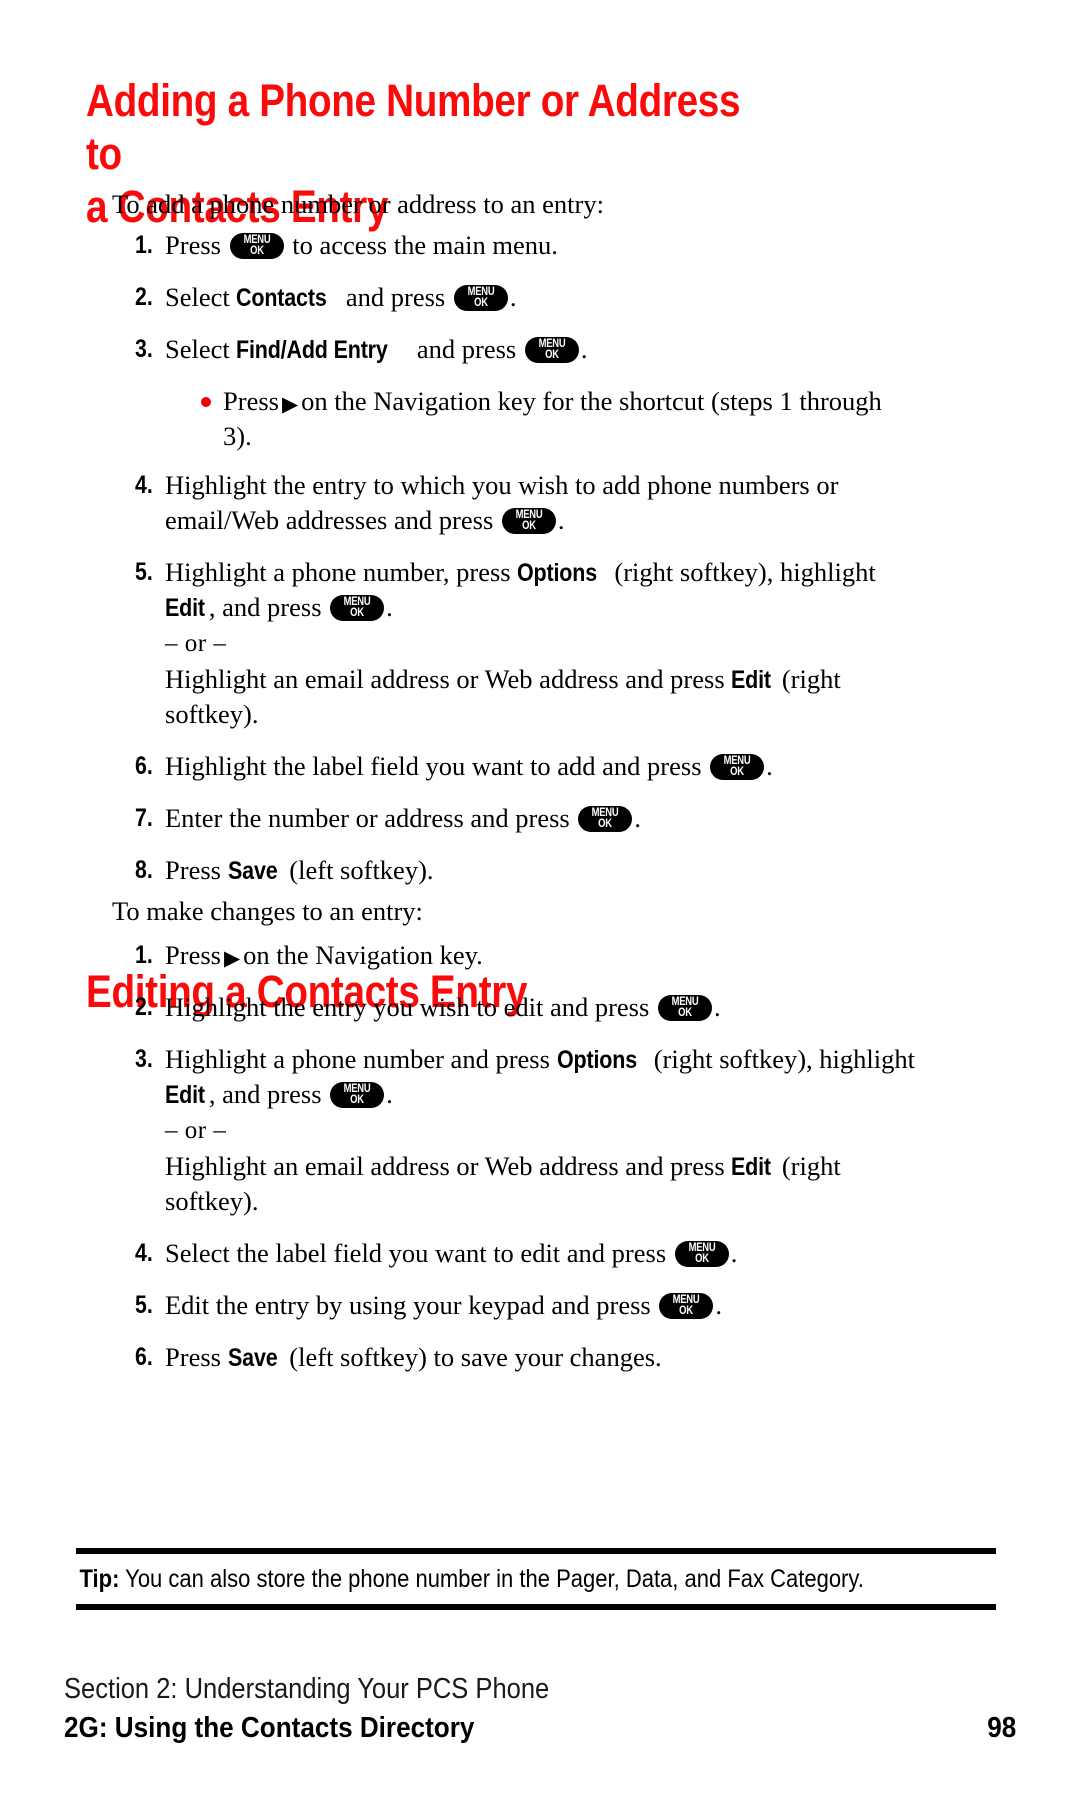  Describe the element at coordinates (781, 1058) in the screenshot. I see `step-text: (right softkey), highlight` at that location.